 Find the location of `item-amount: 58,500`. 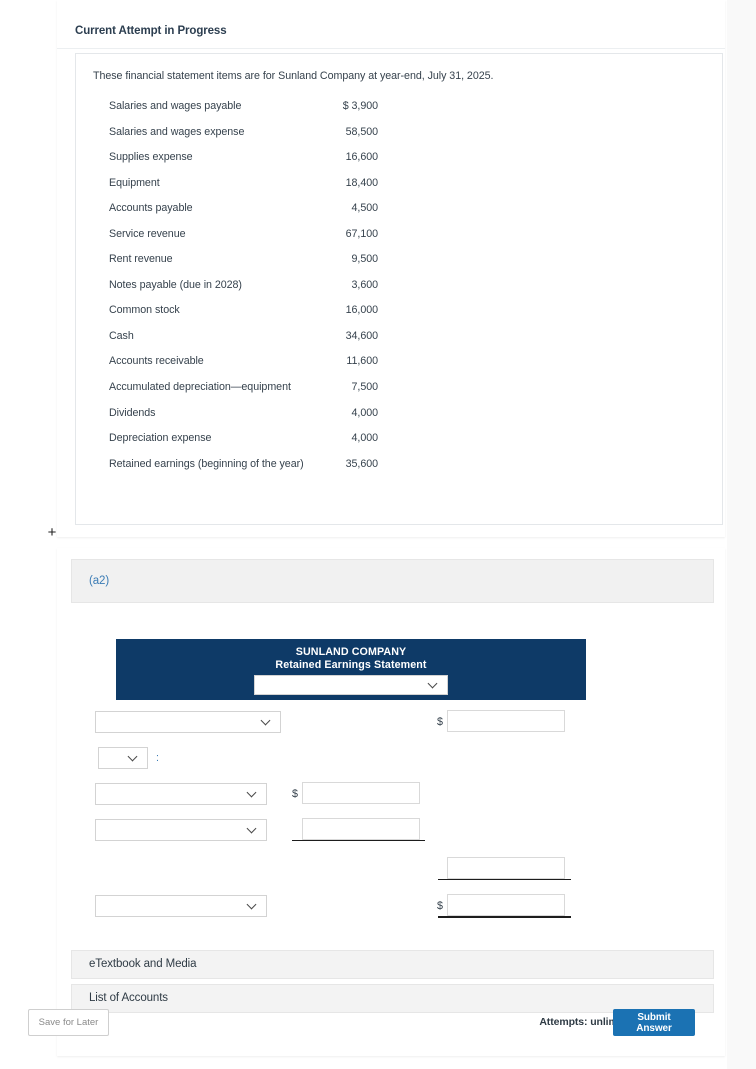

item-amount: 58,500 is located at coordinates (361, 131).